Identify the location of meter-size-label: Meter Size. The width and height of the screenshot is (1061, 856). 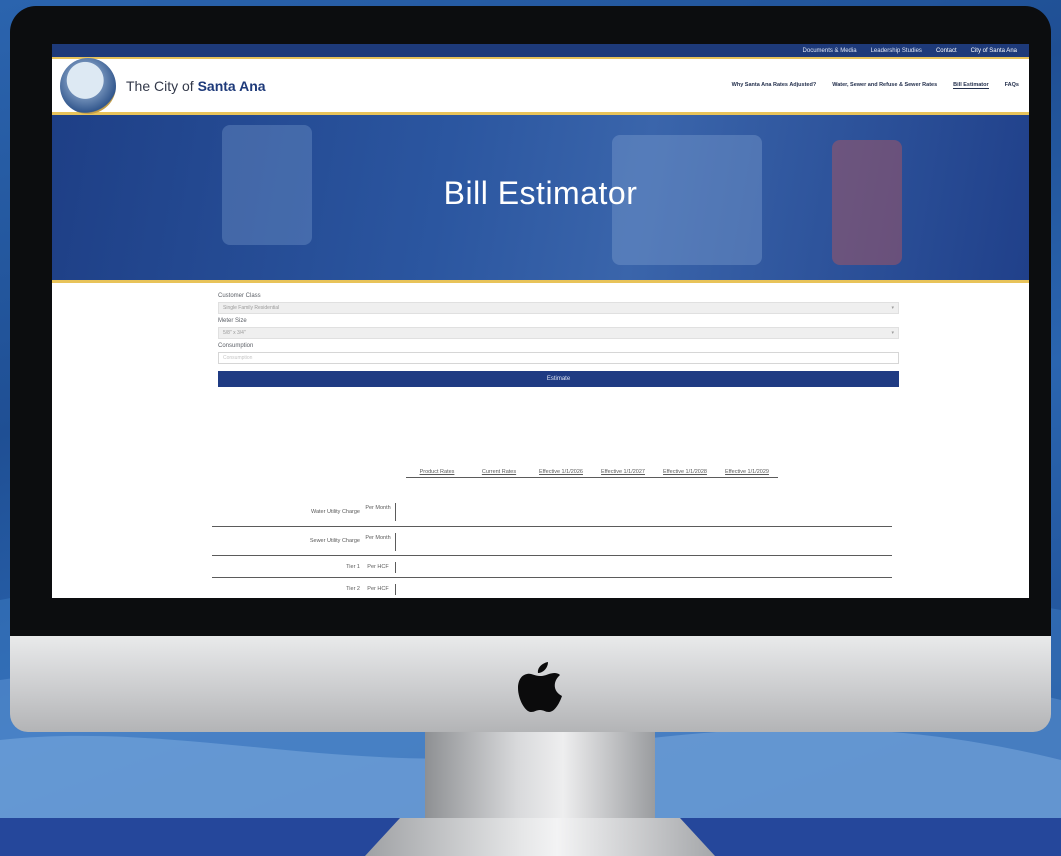
(232, 321).